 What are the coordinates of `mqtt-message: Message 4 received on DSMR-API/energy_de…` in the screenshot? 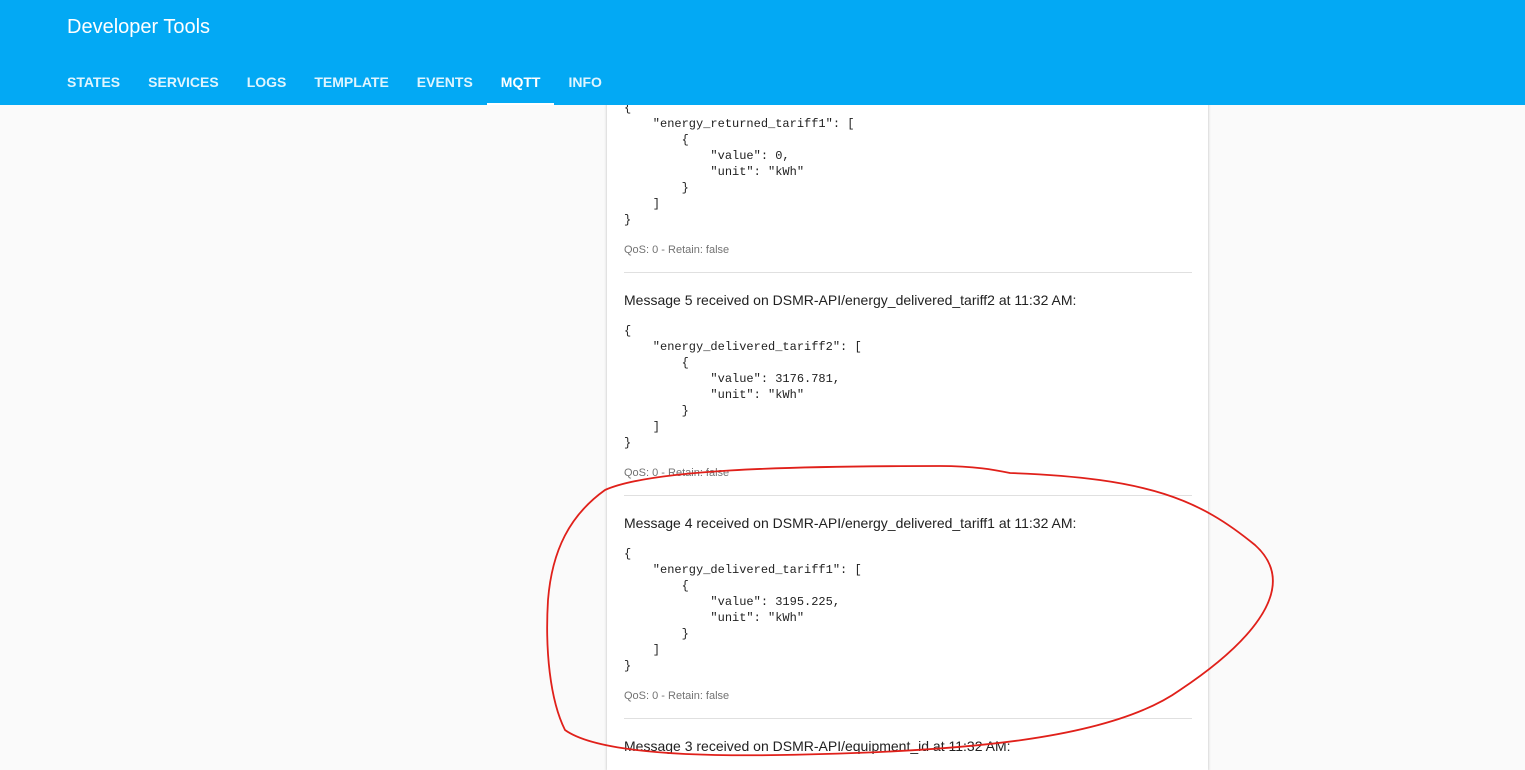 It's located at (908, 608).